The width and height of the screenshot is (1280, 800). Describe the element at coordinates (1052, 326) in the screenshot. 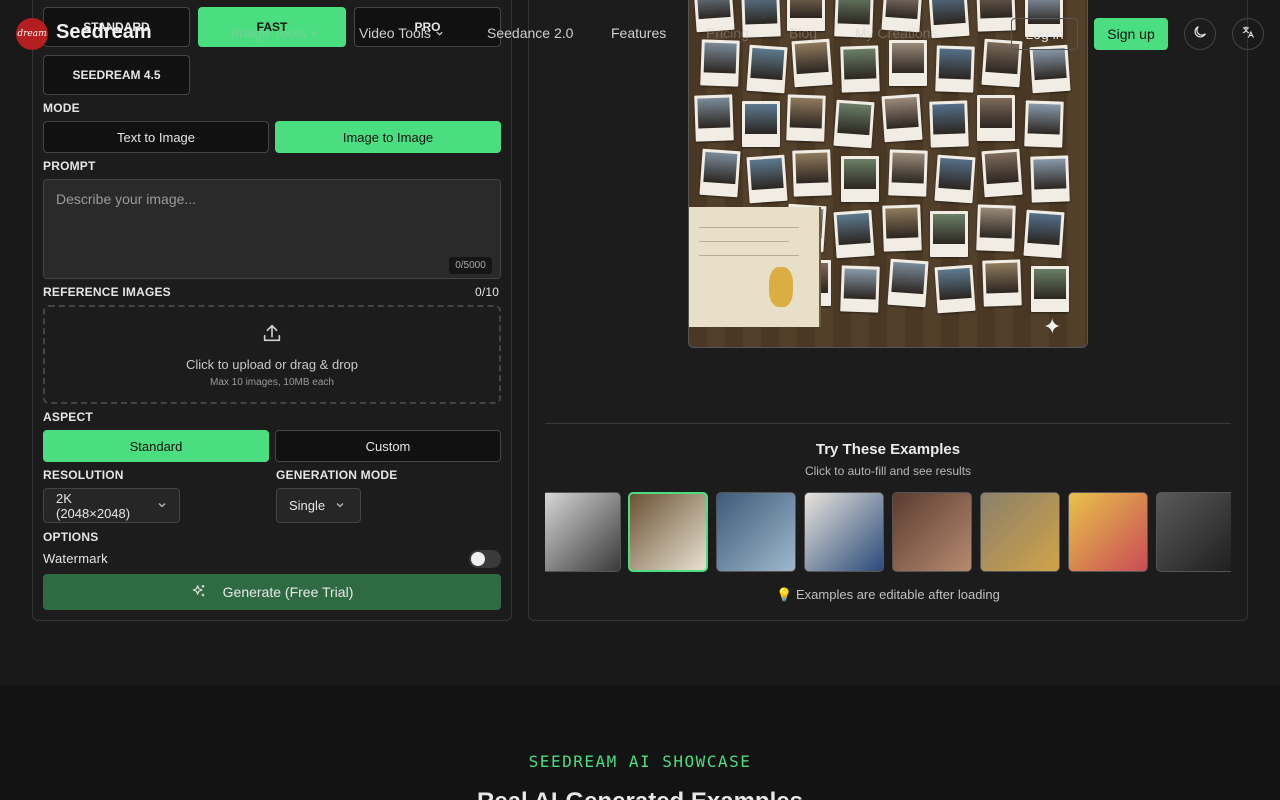

I see `sparkle-icon: ✦` at that location.